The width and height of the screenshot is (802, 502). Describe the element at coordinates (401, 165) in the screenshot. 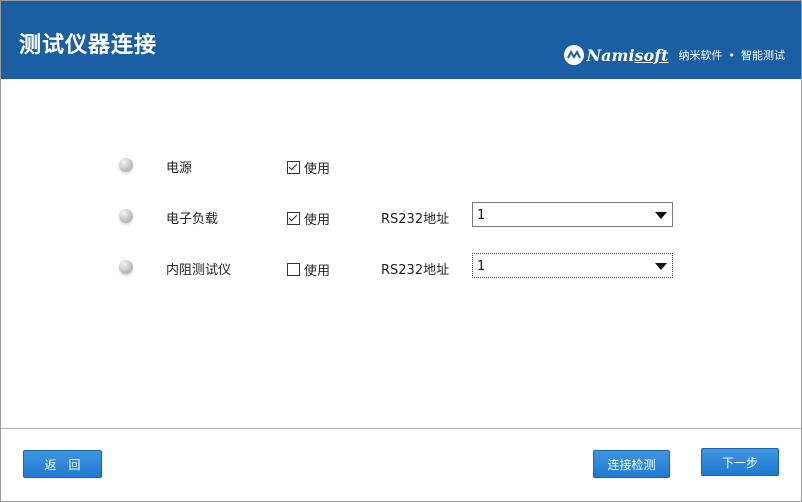

I see `device-row-power: 电源 使用` at that location.